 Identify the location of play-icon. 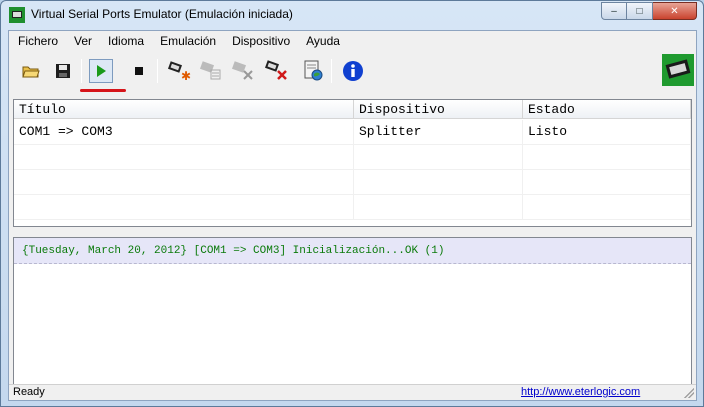
(101, 71).